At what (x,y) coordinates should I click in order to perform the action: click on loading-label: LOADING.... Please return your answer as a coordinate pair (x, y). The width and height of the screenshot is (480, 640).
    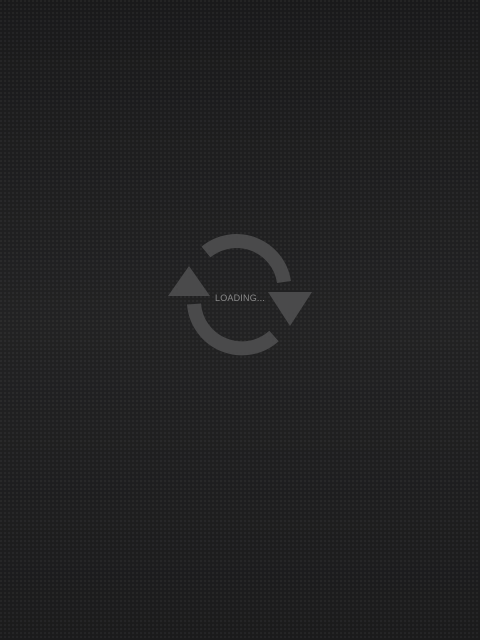
    Looking at the image, I should click on (239, 298).